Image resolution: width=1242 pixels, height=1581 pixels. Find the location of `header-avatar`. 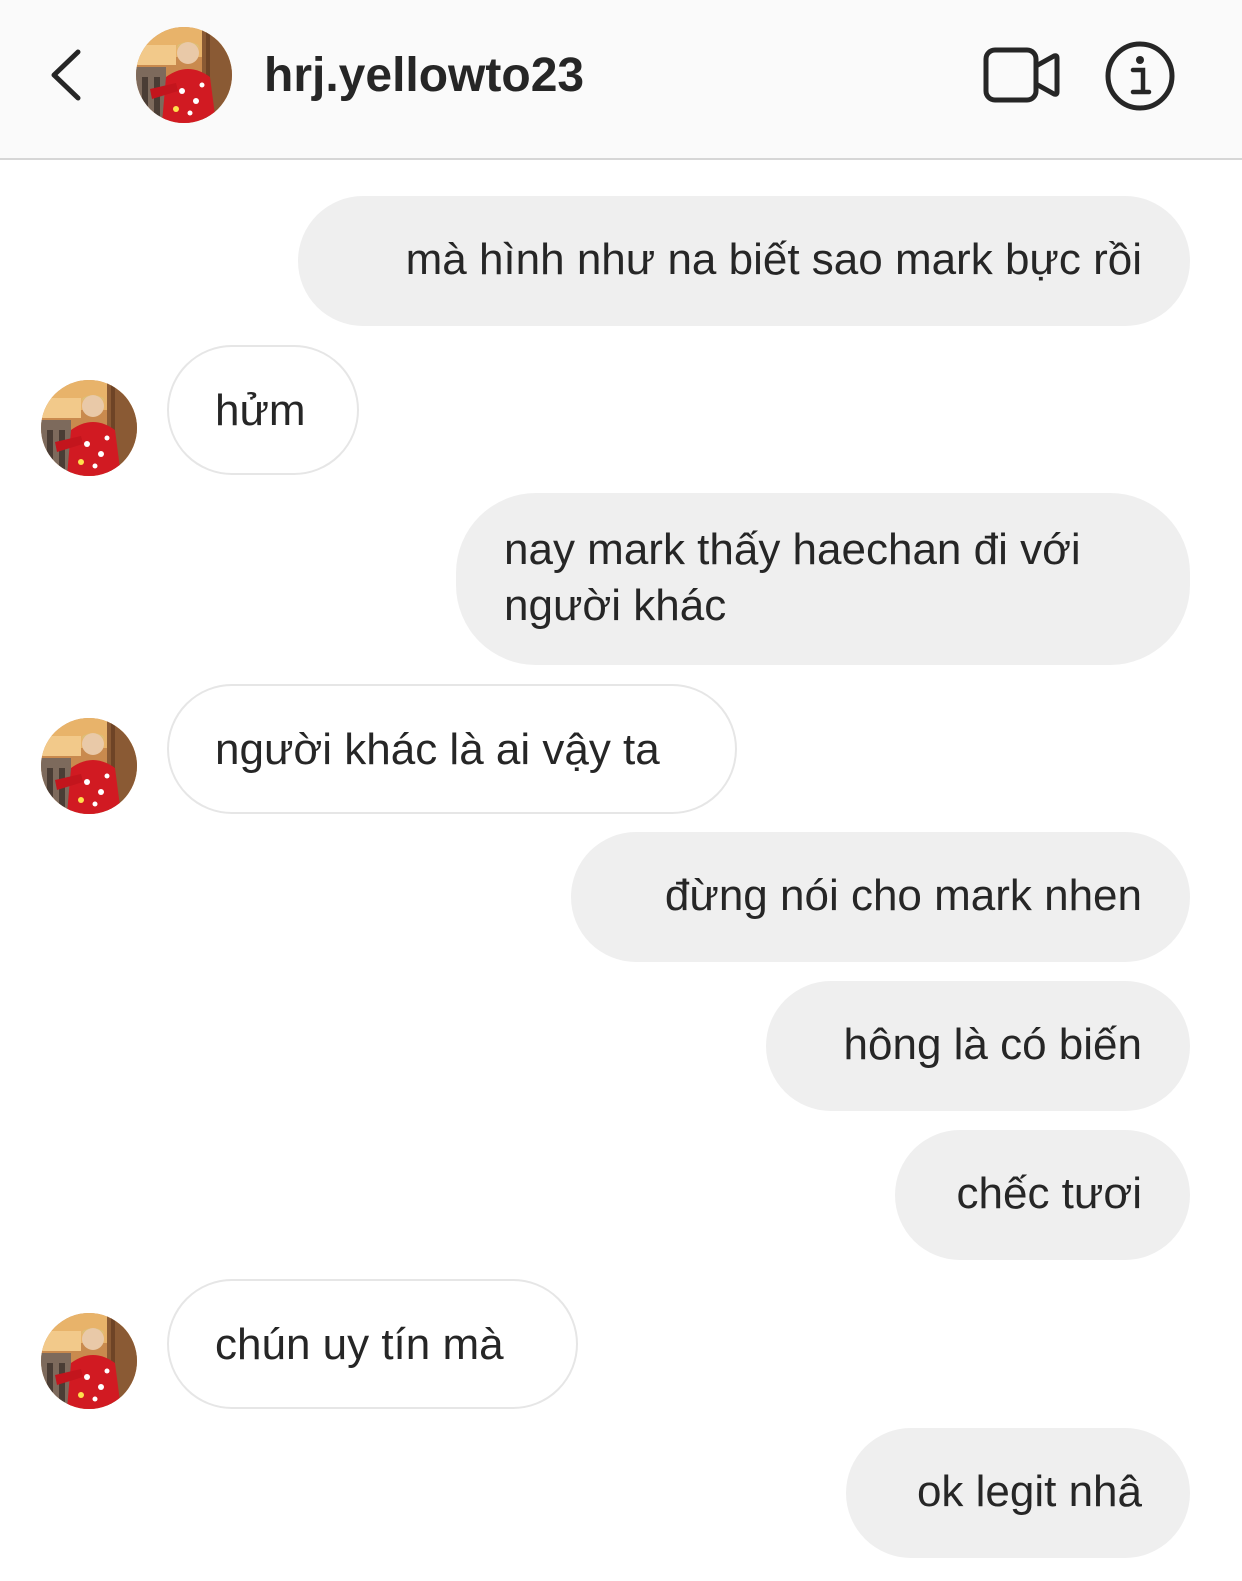

header-avatar is located at coordinates (184, 75).